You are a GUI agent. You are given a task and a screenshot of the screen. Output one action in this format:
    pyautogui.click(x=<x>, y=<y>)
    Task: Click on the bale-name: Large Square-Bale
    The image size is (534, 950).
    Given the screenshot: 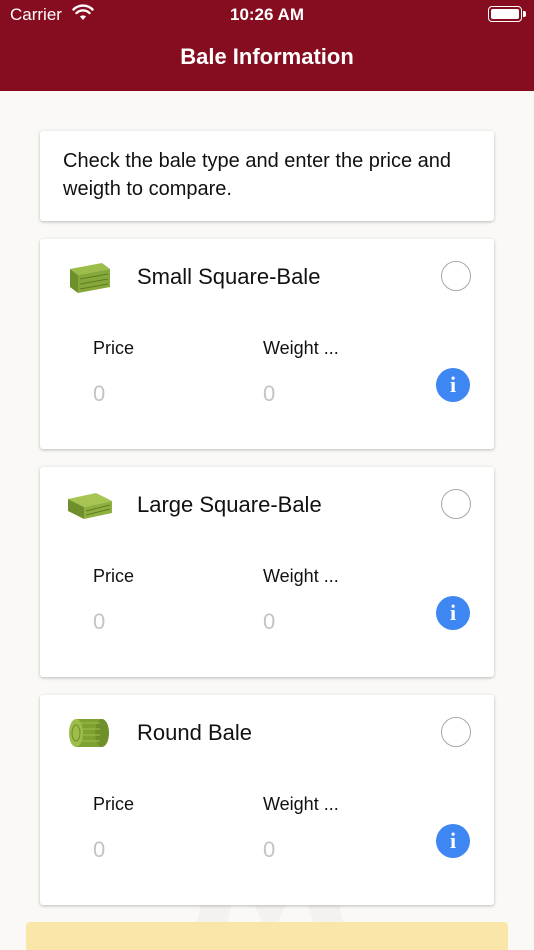 What is the action you would take?
    pyautogui.click(x=229, y=504)
    